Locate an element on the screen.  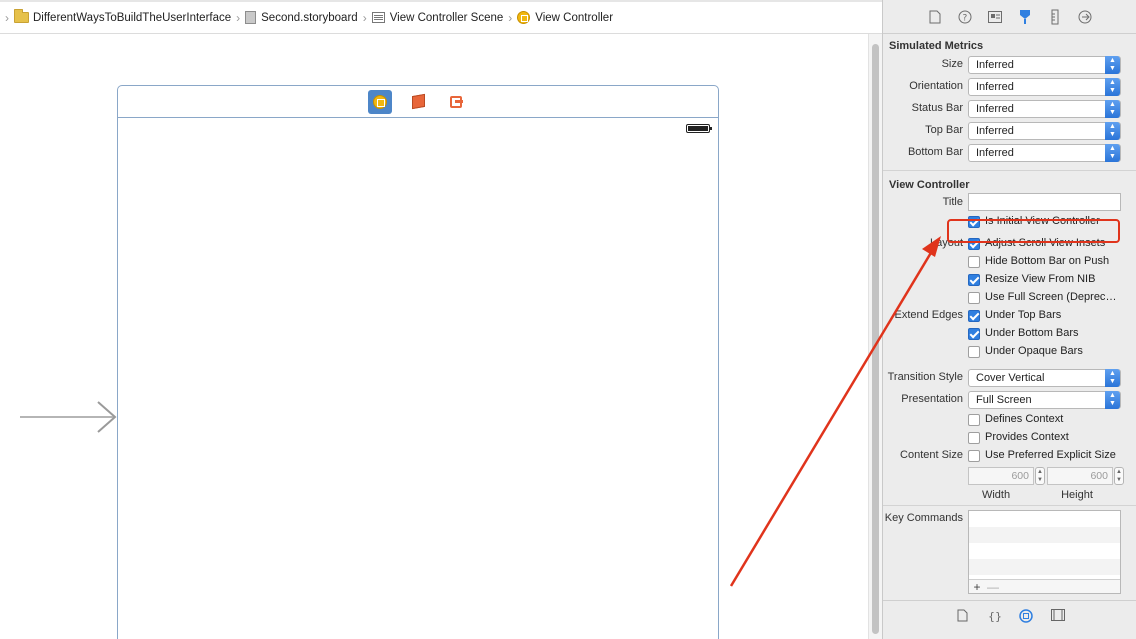
field-label: Title is located at coordinates (952, 202).